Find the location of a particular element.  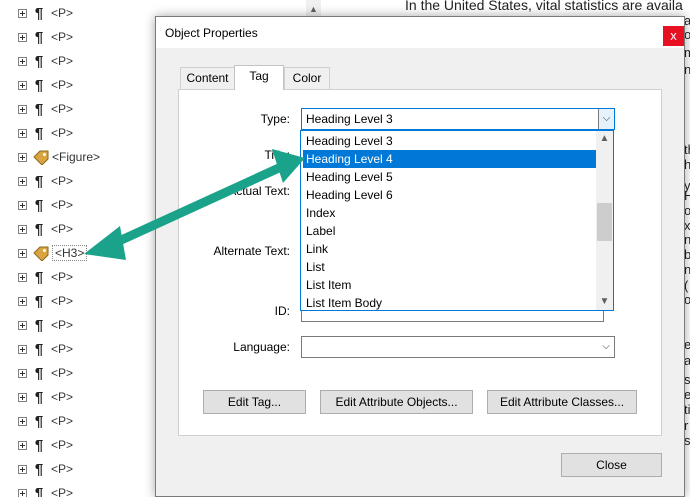

close-window-button: x is located at coordinates (673, 36).